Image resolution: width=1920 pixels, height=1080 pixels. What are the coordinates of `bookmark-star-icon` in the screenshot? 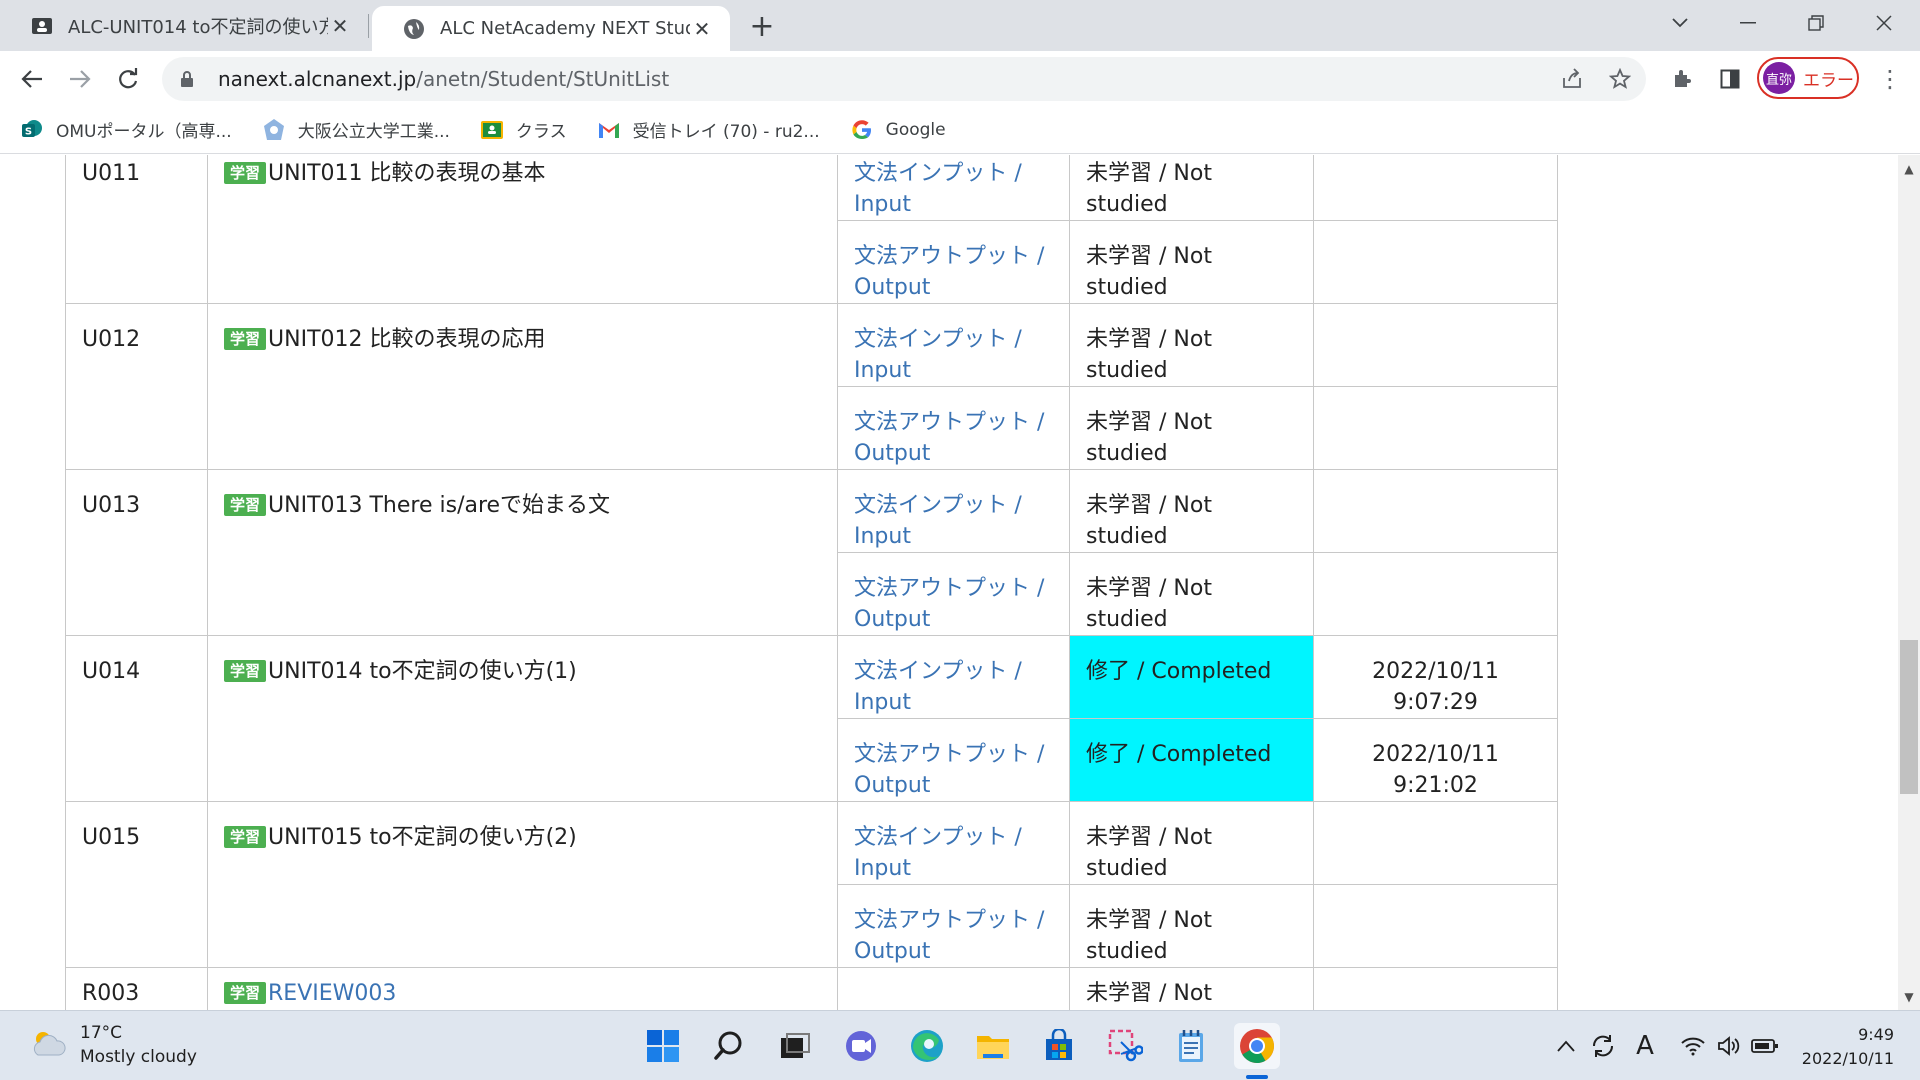 It's located at (1620, 79).